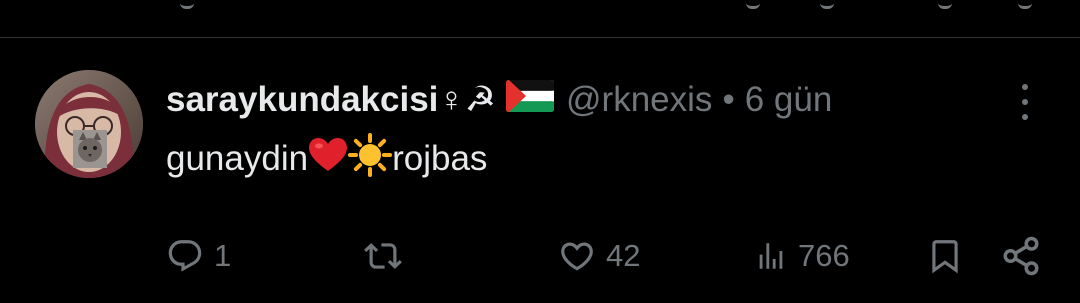 The image size is (1080, 303). Describe the element at coordinates (370, 159) in the screenshot. I see `sun-emoji` at that location.